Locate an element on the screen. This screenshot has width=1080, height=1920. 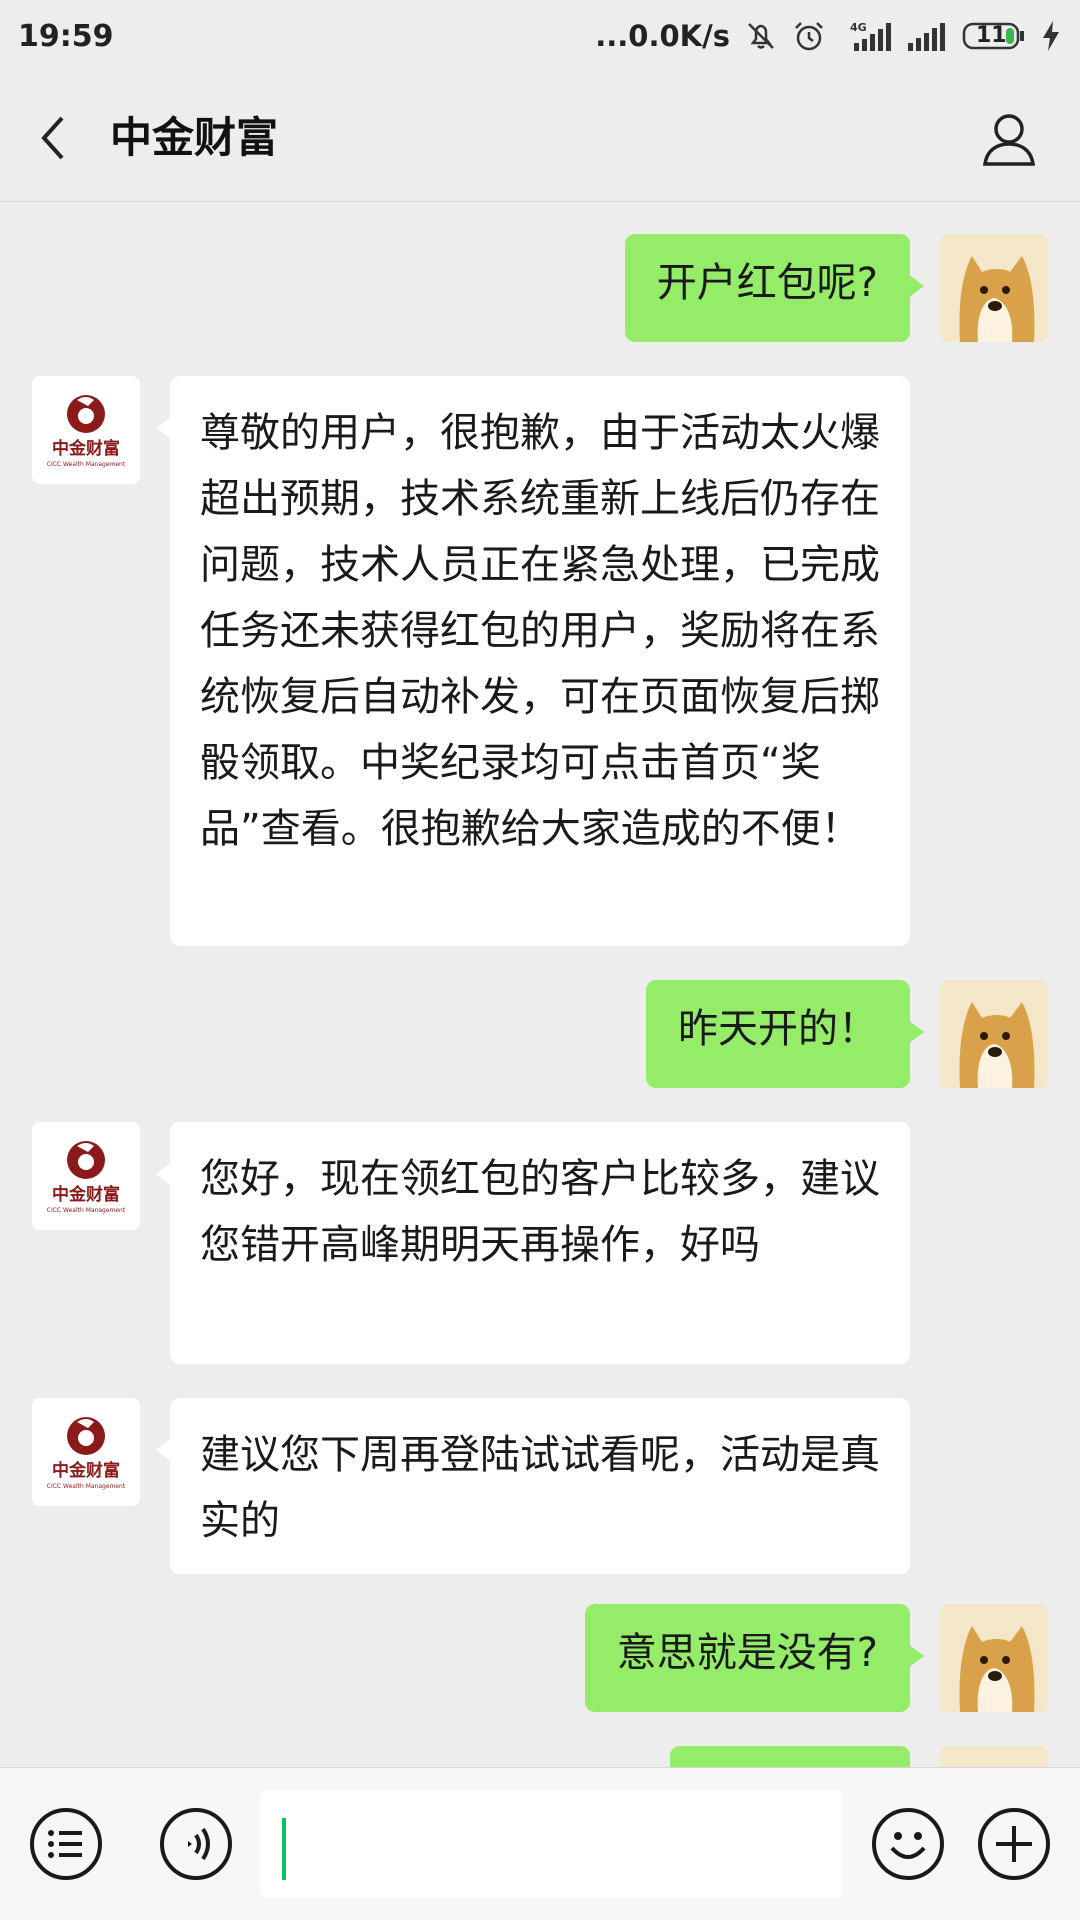
svg-text: 4G is located at coordinates (858, 27).